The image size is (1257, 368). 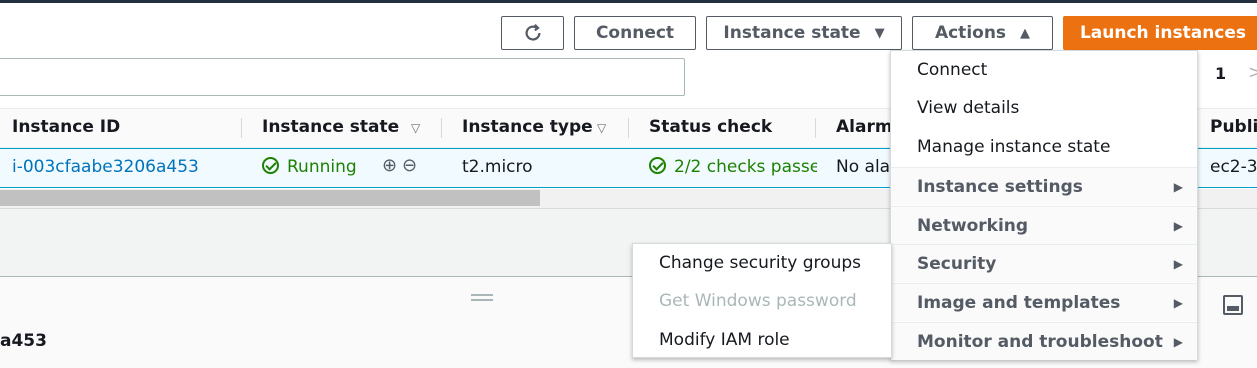 I want to click on menu-group-networking: Networking ▶, so click(x=1044, y=225).